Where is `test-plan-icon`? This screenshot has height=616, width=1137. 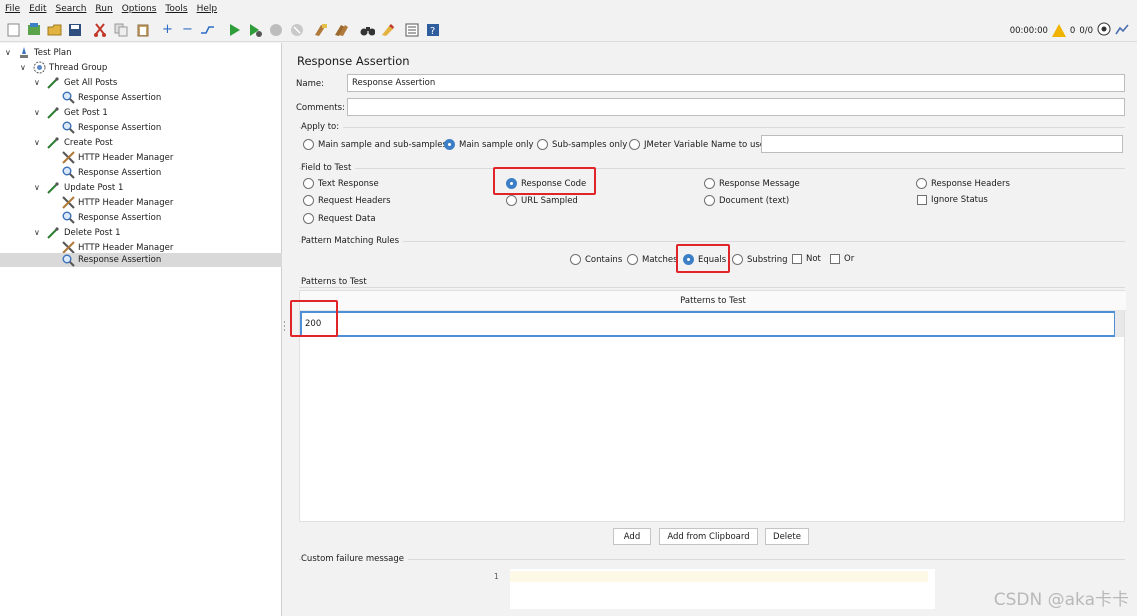
test-plan-icon is located at coordinates (24, 53).